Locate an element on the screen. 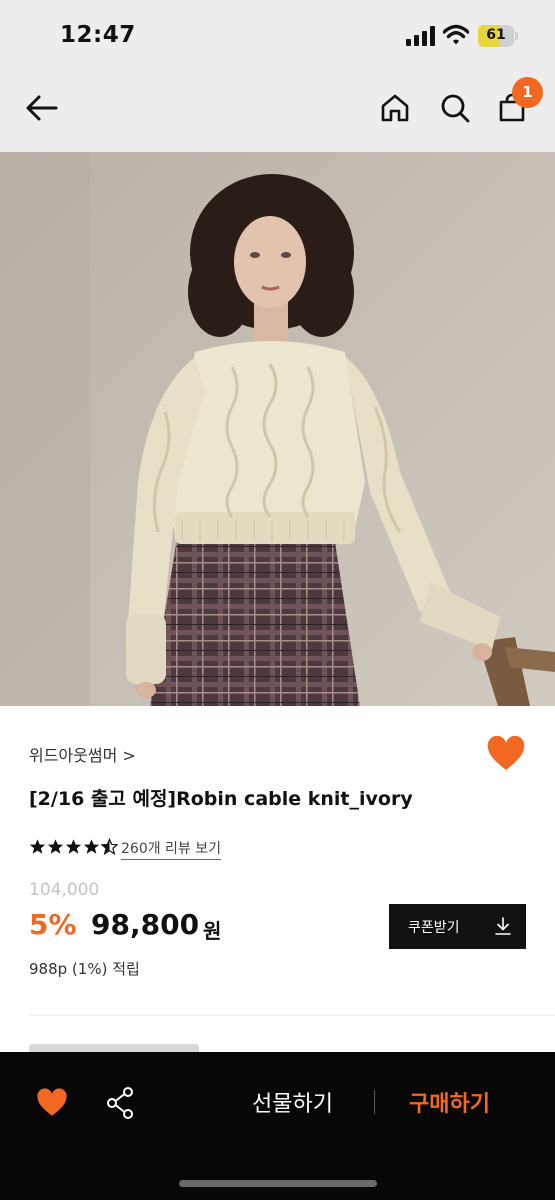 The height and width of the screenshot is (1200, 555). discount-rate: 5% is located at coordinates (53, 924).